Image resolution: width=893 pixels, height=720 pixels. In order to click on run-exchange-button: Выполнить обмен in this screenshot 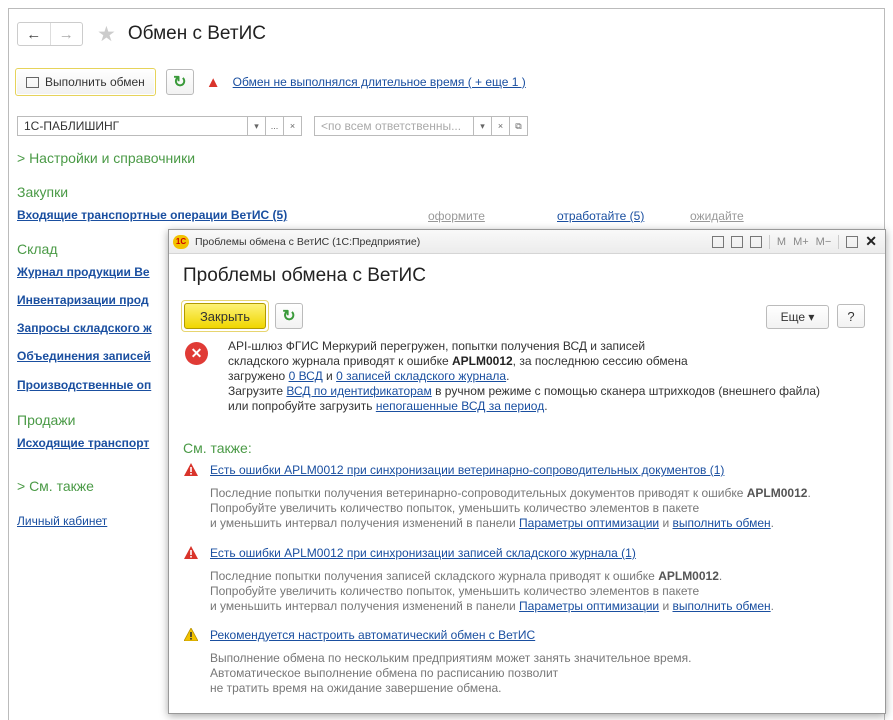, I will do `click(85, 82)`.